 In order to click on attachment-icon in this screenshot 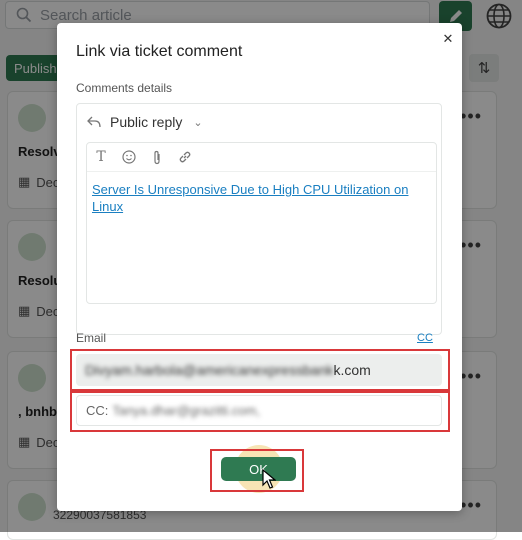, I will do `click(157, 157)`.